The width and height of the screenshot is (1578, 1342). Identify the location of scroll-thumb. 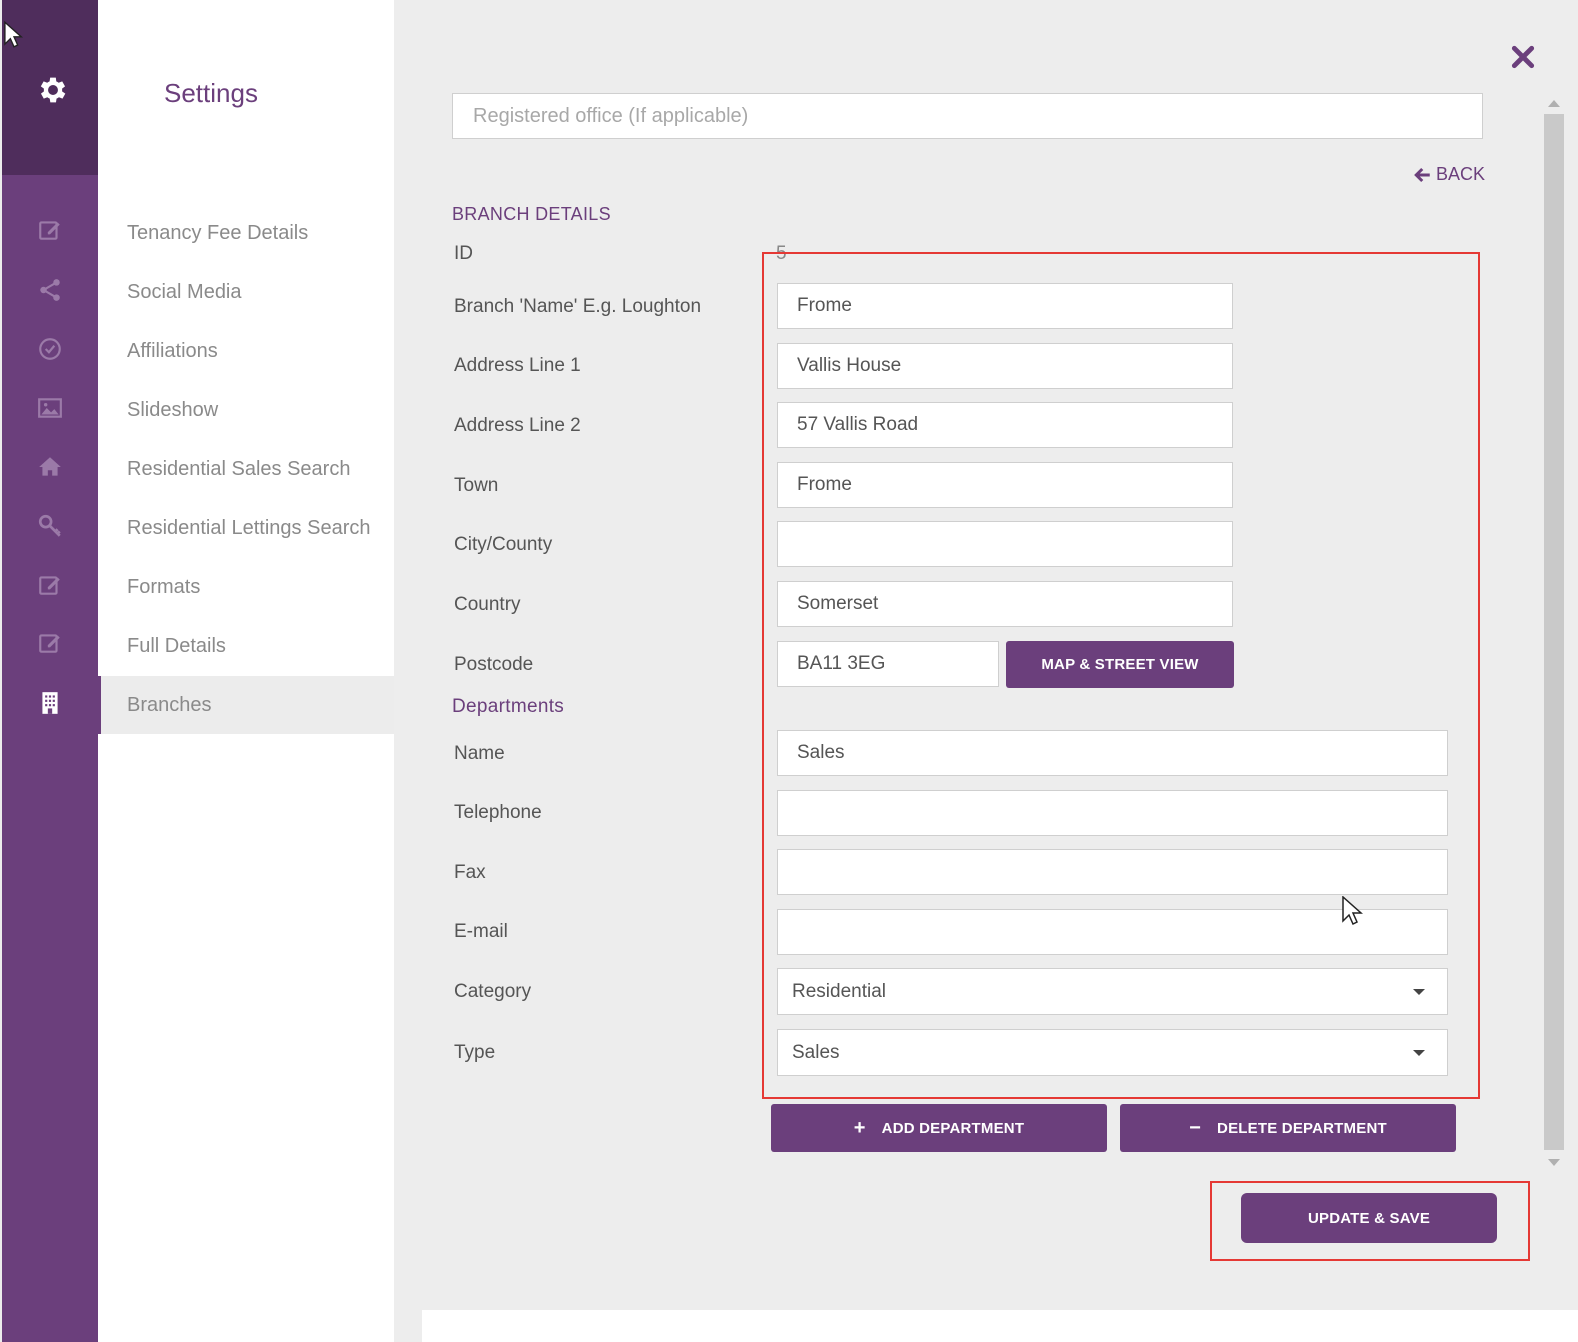
(1554, 632).